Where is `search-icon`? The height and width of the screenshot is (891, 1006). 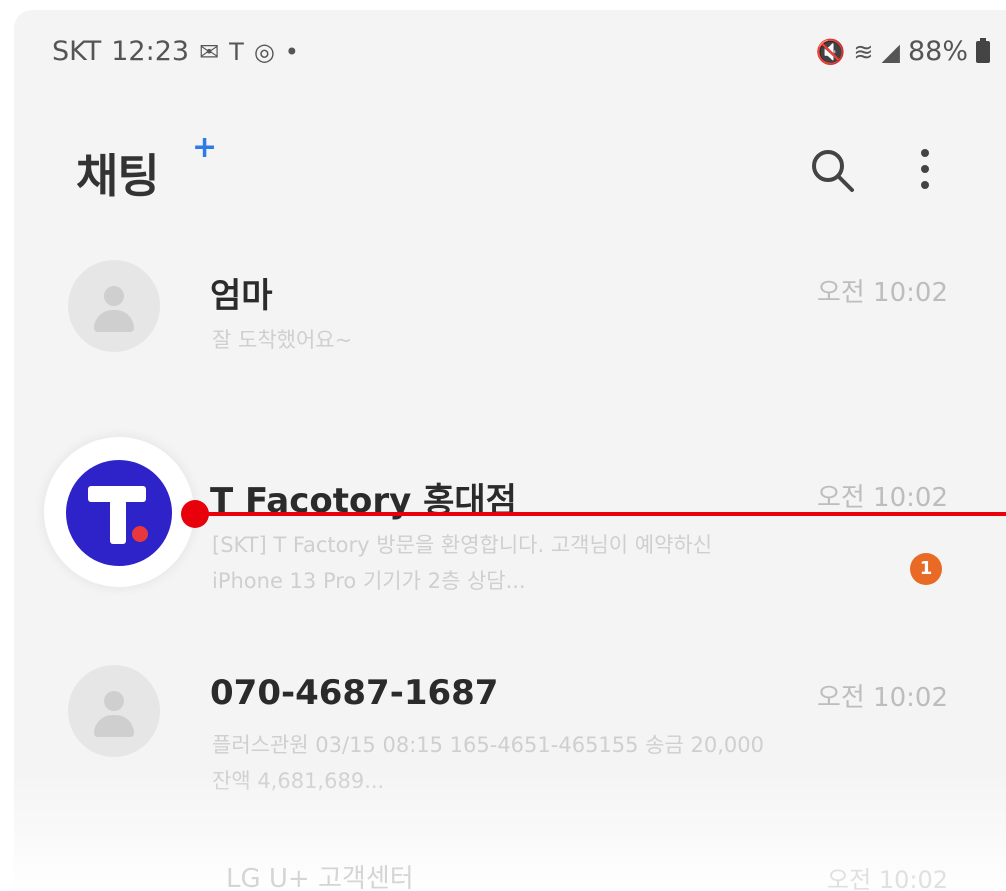 search-icon is located at coordinates (833, 171).